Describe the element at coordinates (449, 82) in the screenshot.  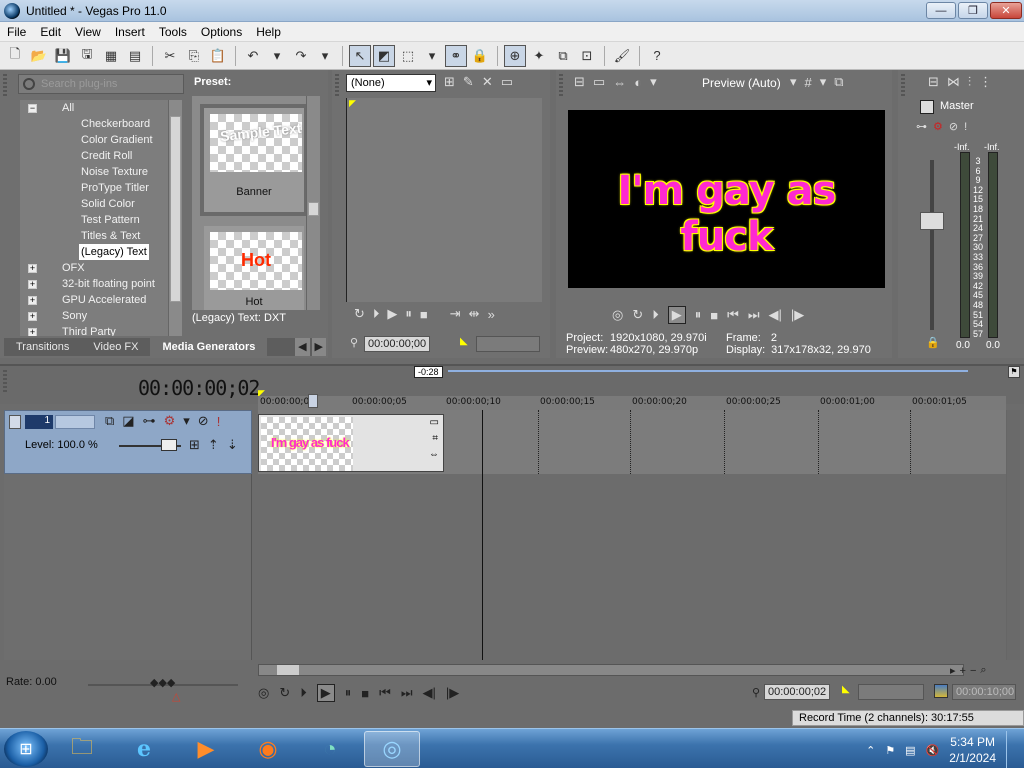
I see `trimmer-properties-icon: ⊞` at that location.